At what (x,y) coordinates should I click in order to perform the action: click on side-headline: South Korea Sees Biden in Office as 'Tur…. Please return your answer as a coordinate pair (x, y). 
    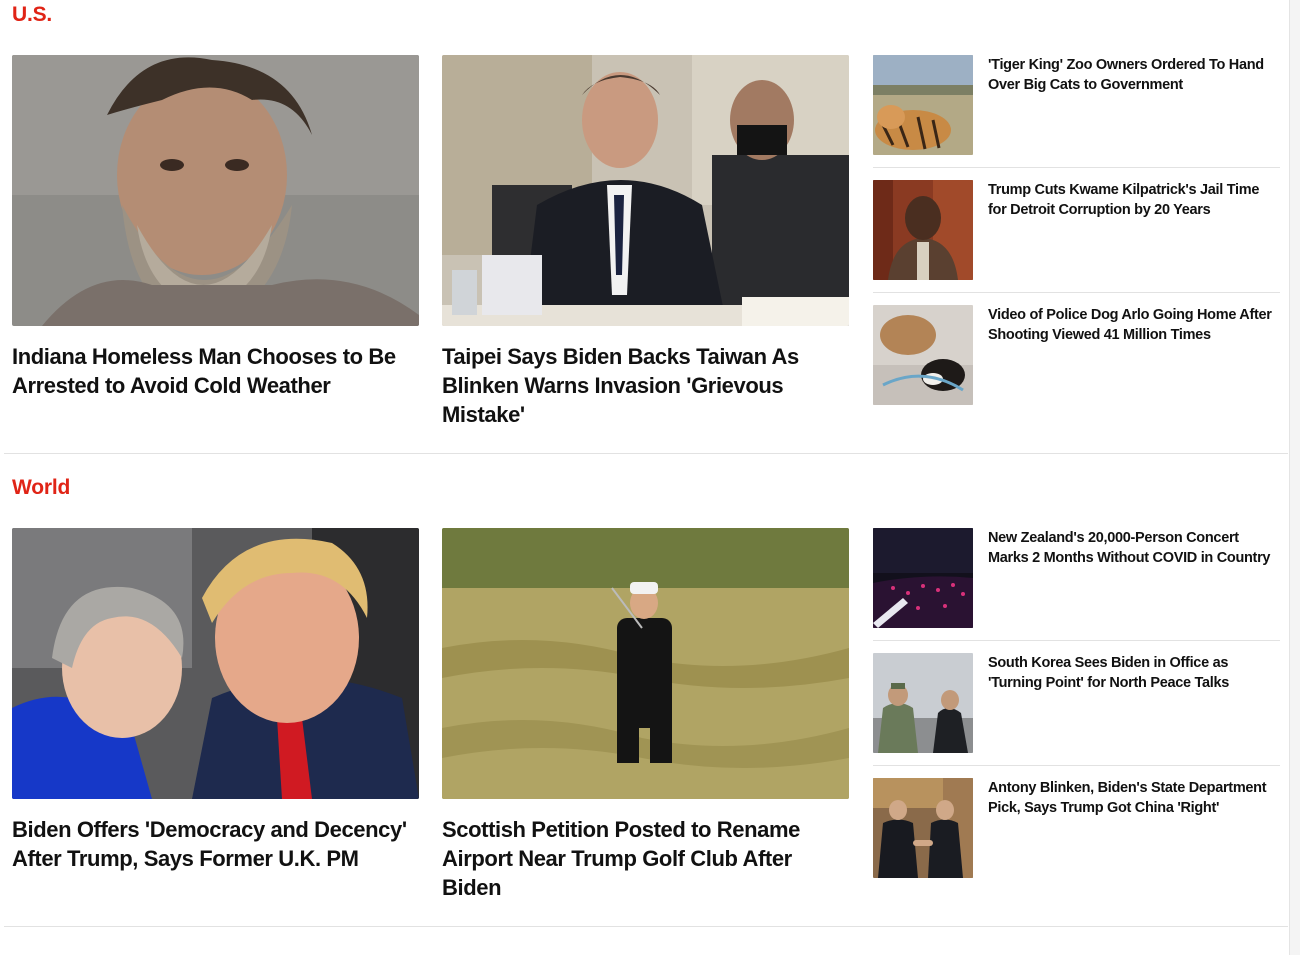
    Looking at the image, I should click on (1134, 673).